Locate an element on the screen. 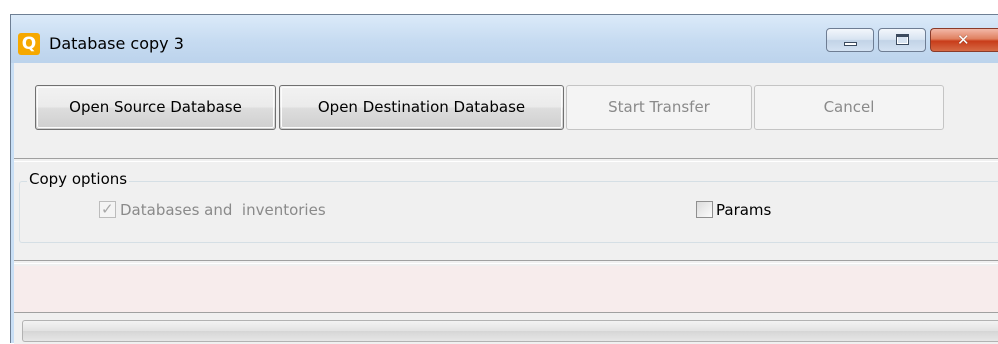  maximize-icon is located at coordinates (902, 39).